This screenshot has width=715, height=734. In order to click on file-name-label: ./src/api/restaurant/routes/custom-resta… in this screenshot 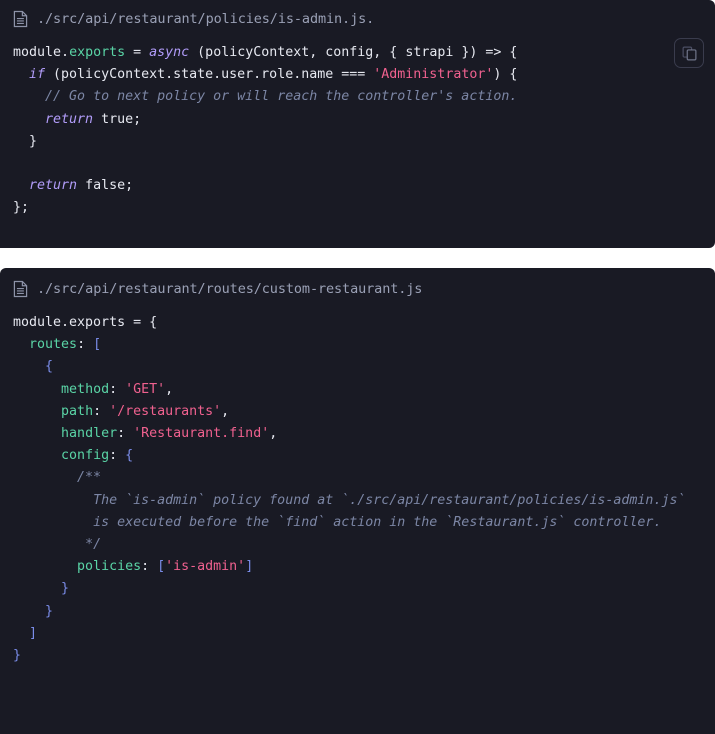, I will do `click(230, 289)`.